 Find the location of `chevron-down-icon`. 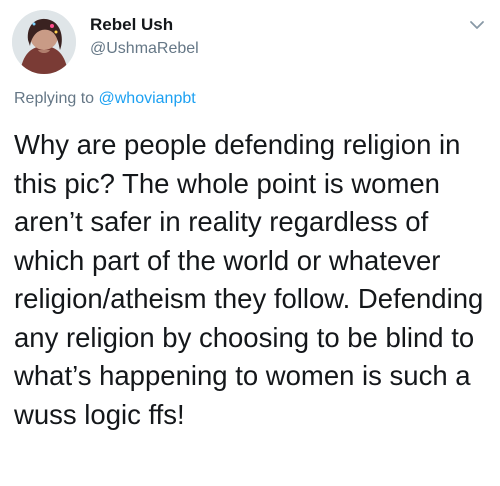

chevron-down-icon is located at coordinates (477, 25).